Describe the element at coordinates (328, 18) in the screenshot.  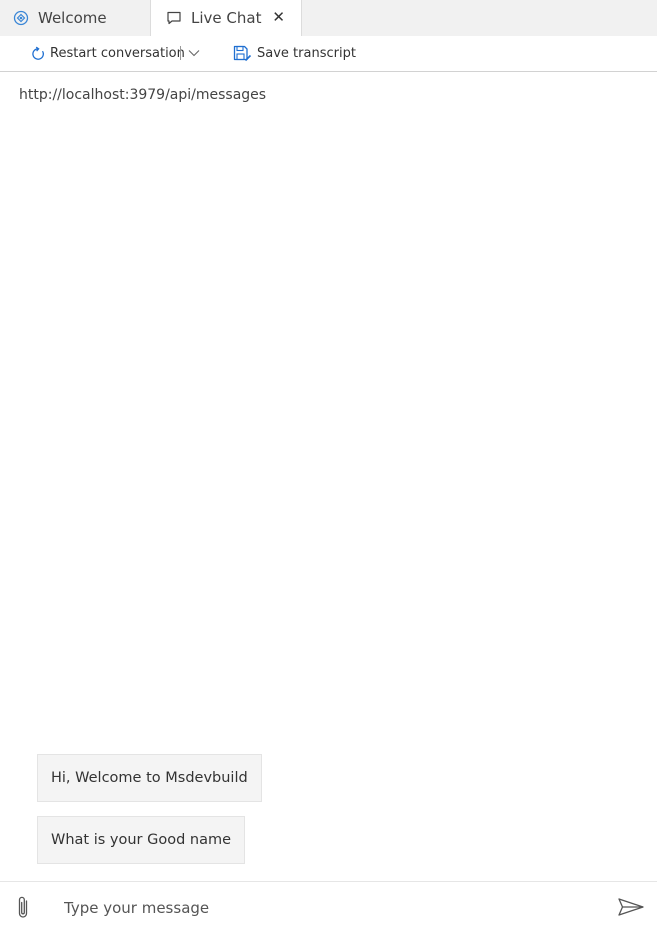
I see `tab-bar: Welcome Live Chat ✕` at that location.